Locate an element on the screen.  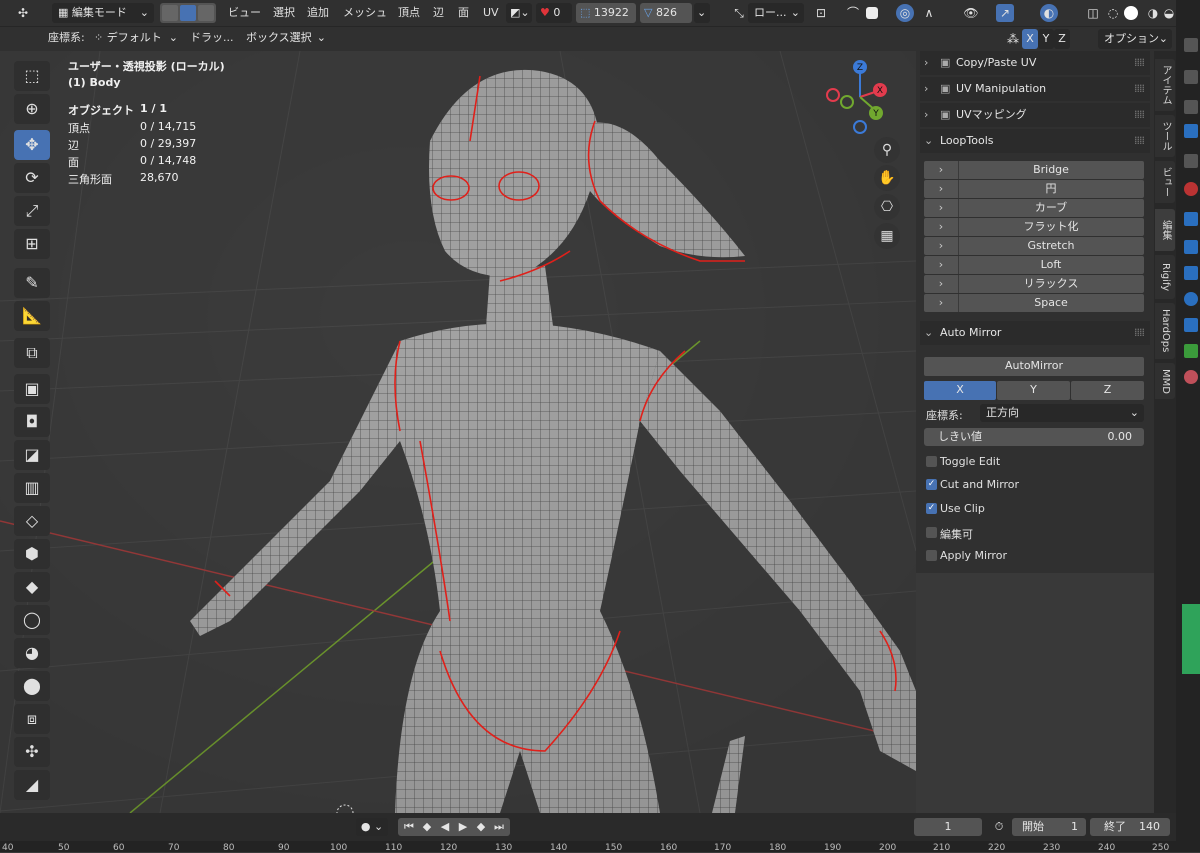
section-copy-paste-uv: › Copy/Paste UV ▣ ⁞⁞⁞⁞ is located at coordinates (1035, 63).